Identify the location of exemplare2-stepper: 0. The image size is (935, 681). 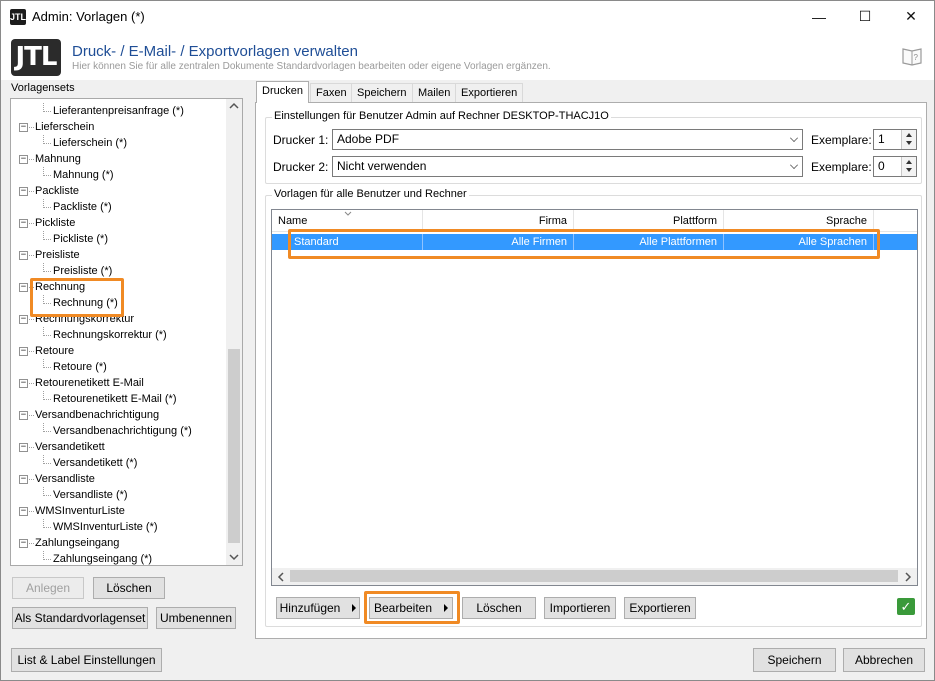
(895, 166).